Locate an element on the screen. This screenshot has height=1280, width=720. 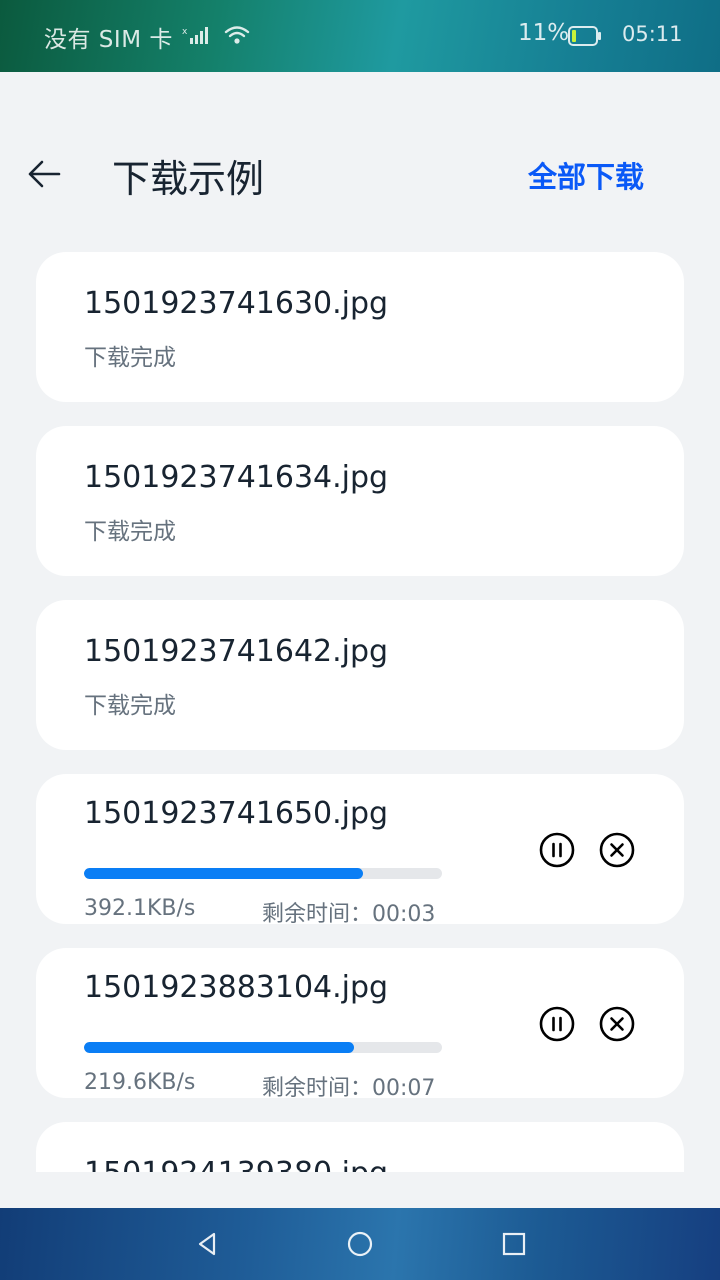
file-name: 1501923741642.jpg is located at coordinates (236, 651).